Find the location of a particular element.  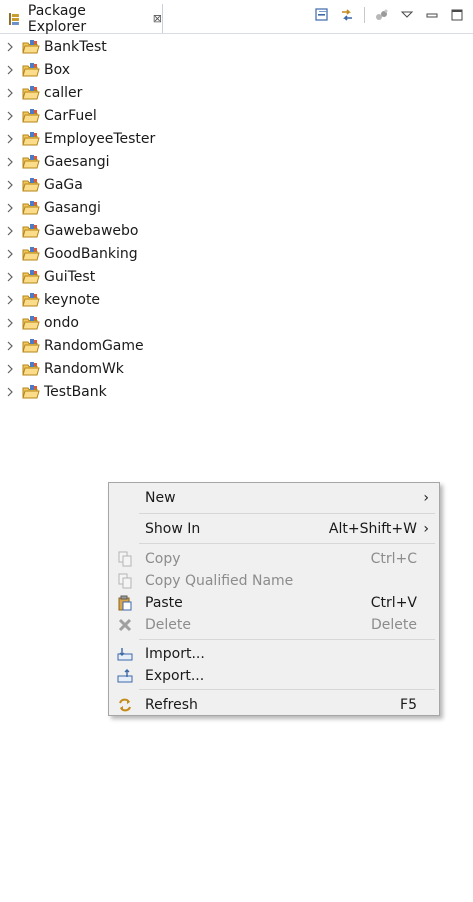

menu-item-accelerator: Delete is located at coordinates (394, 625).